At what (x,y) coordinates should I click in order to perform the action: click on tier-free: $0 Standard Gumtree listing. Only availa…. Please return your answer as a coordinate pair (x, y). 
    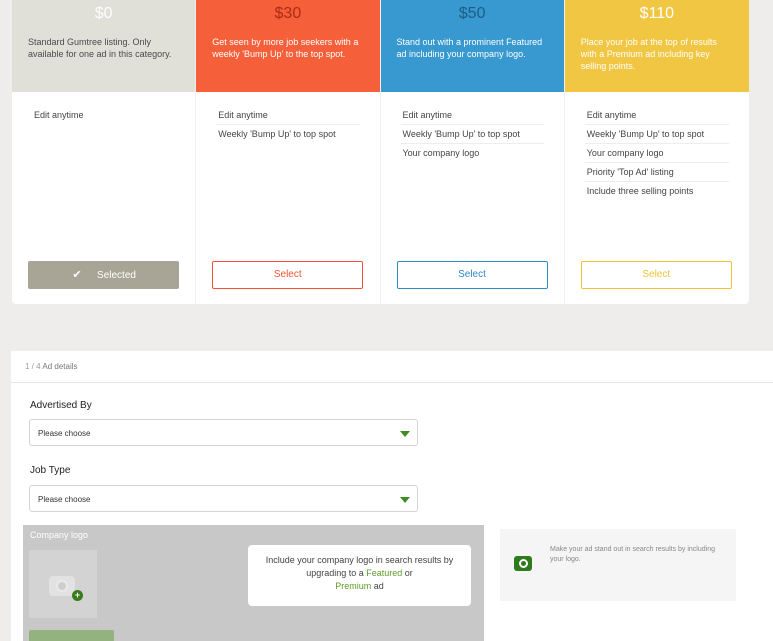
    Looking at the image, I should click on (104, 152).